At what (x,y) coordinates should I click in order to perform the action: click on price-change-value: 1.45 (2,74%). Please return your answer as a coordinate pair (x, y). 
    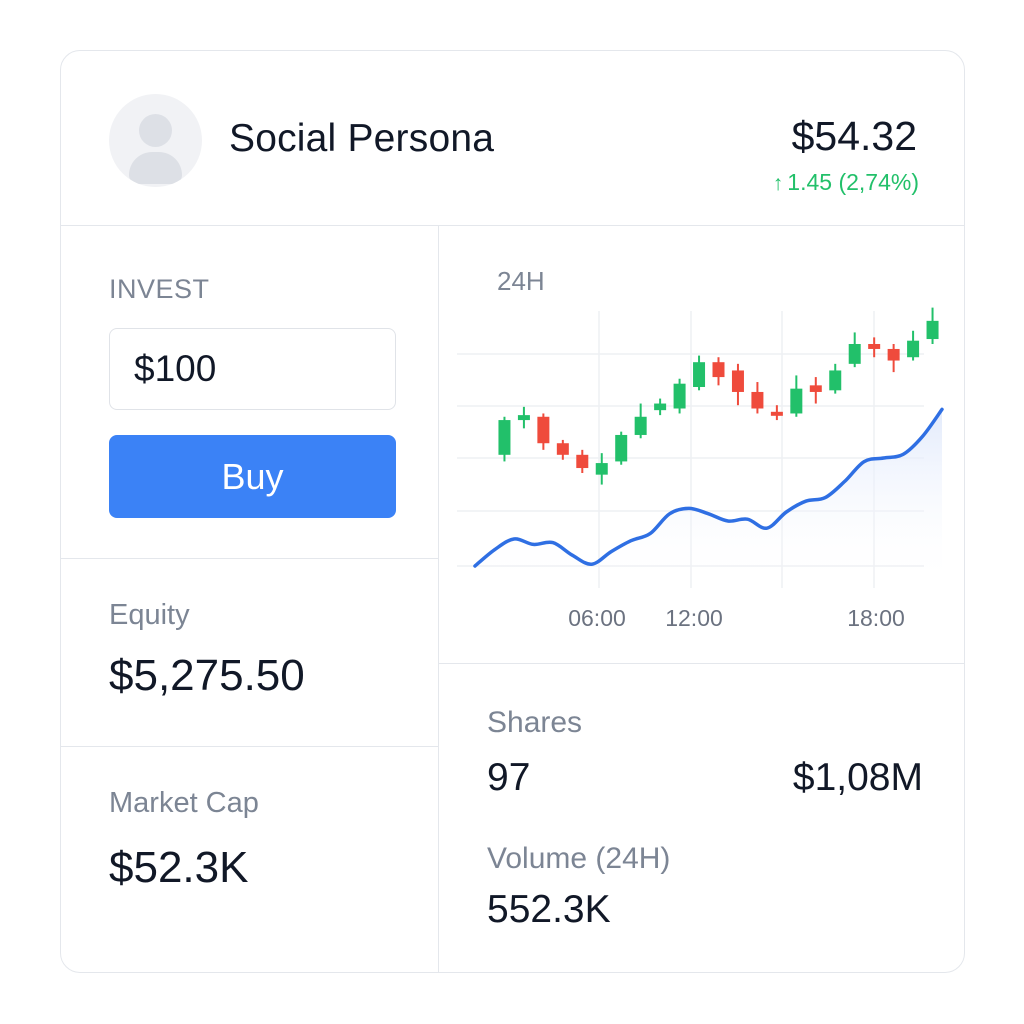
    Looking at the image, I should click on (853, 182).